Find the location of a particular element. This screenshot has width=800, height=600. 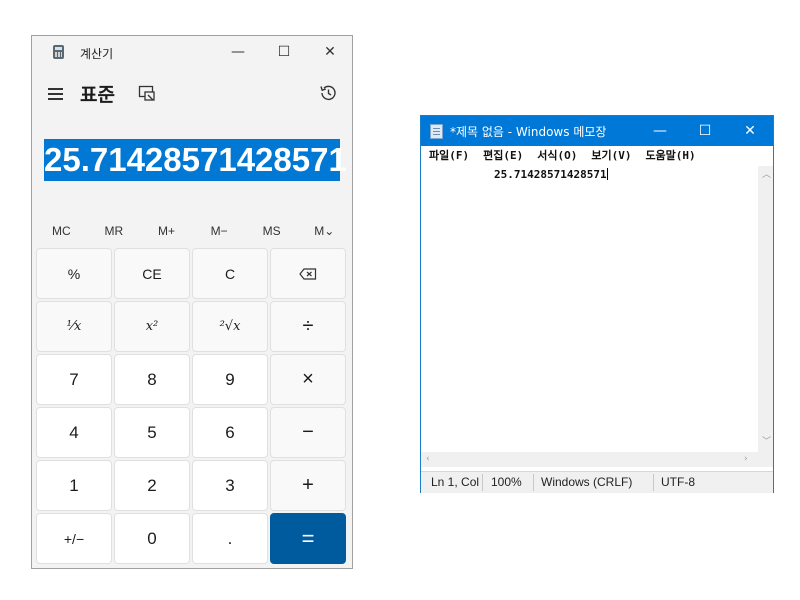

clear-entry-button: CE is located at coordinates (152, 273).